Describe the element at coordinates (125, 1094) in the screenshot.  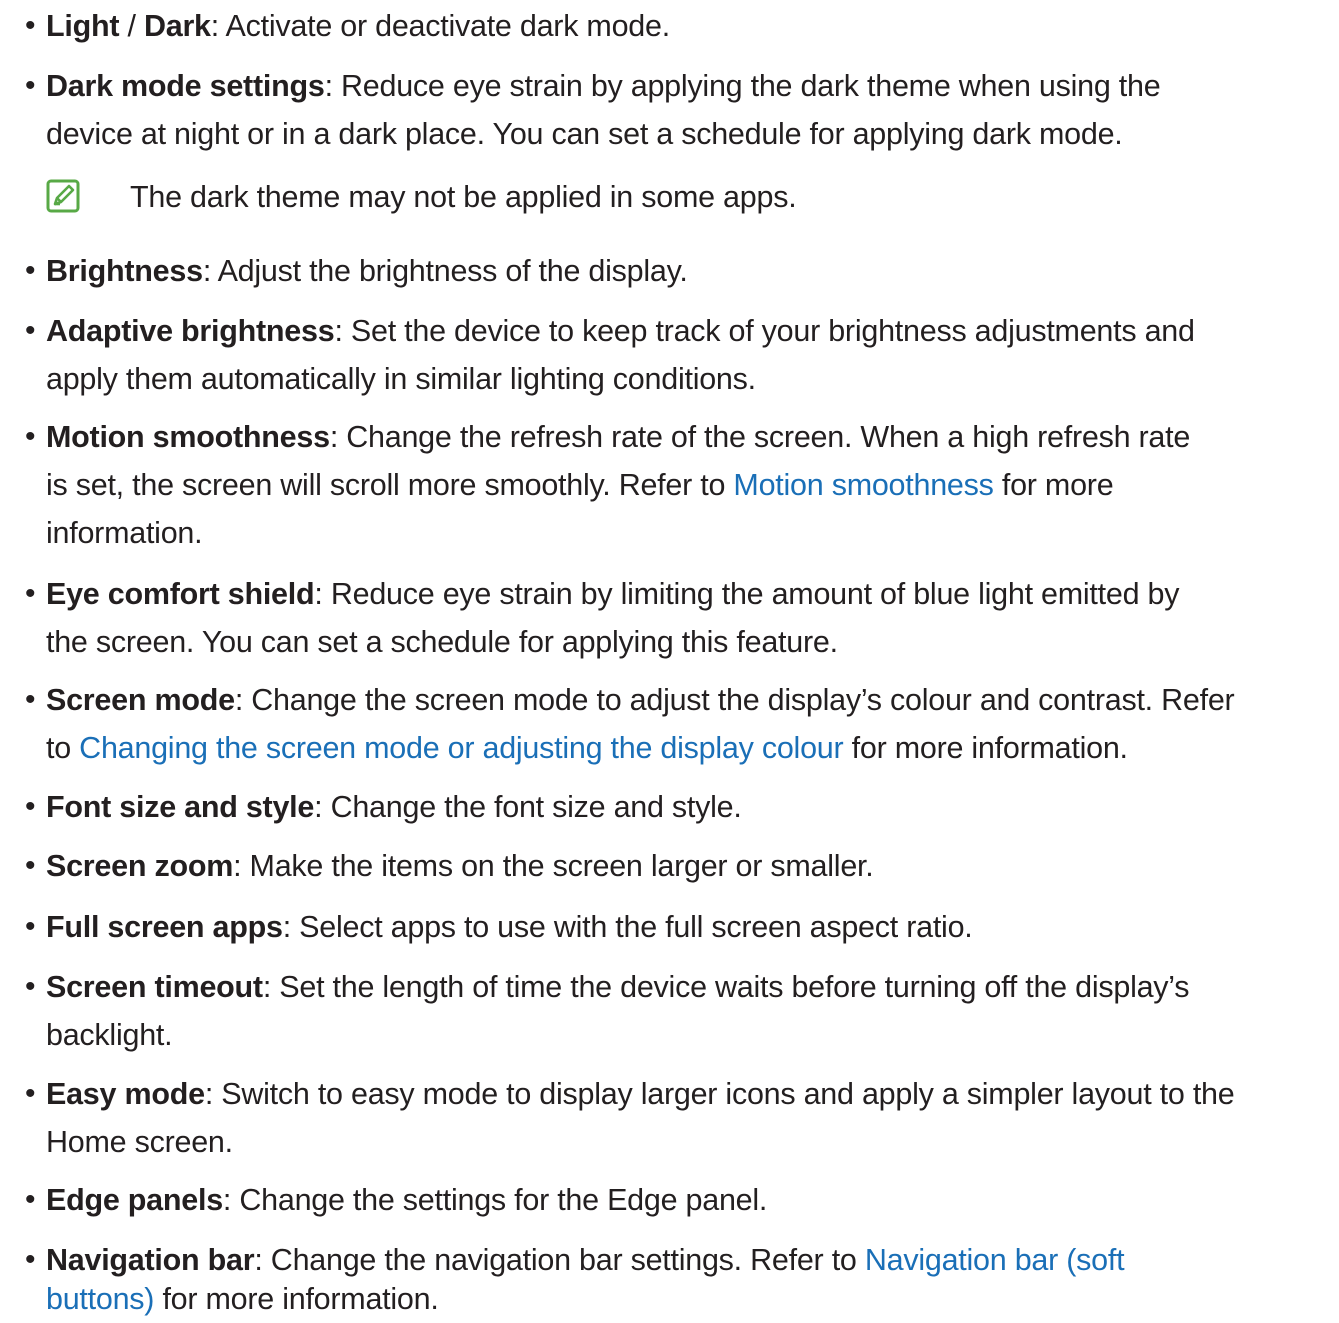
I see `term: Easy mode` at that location.